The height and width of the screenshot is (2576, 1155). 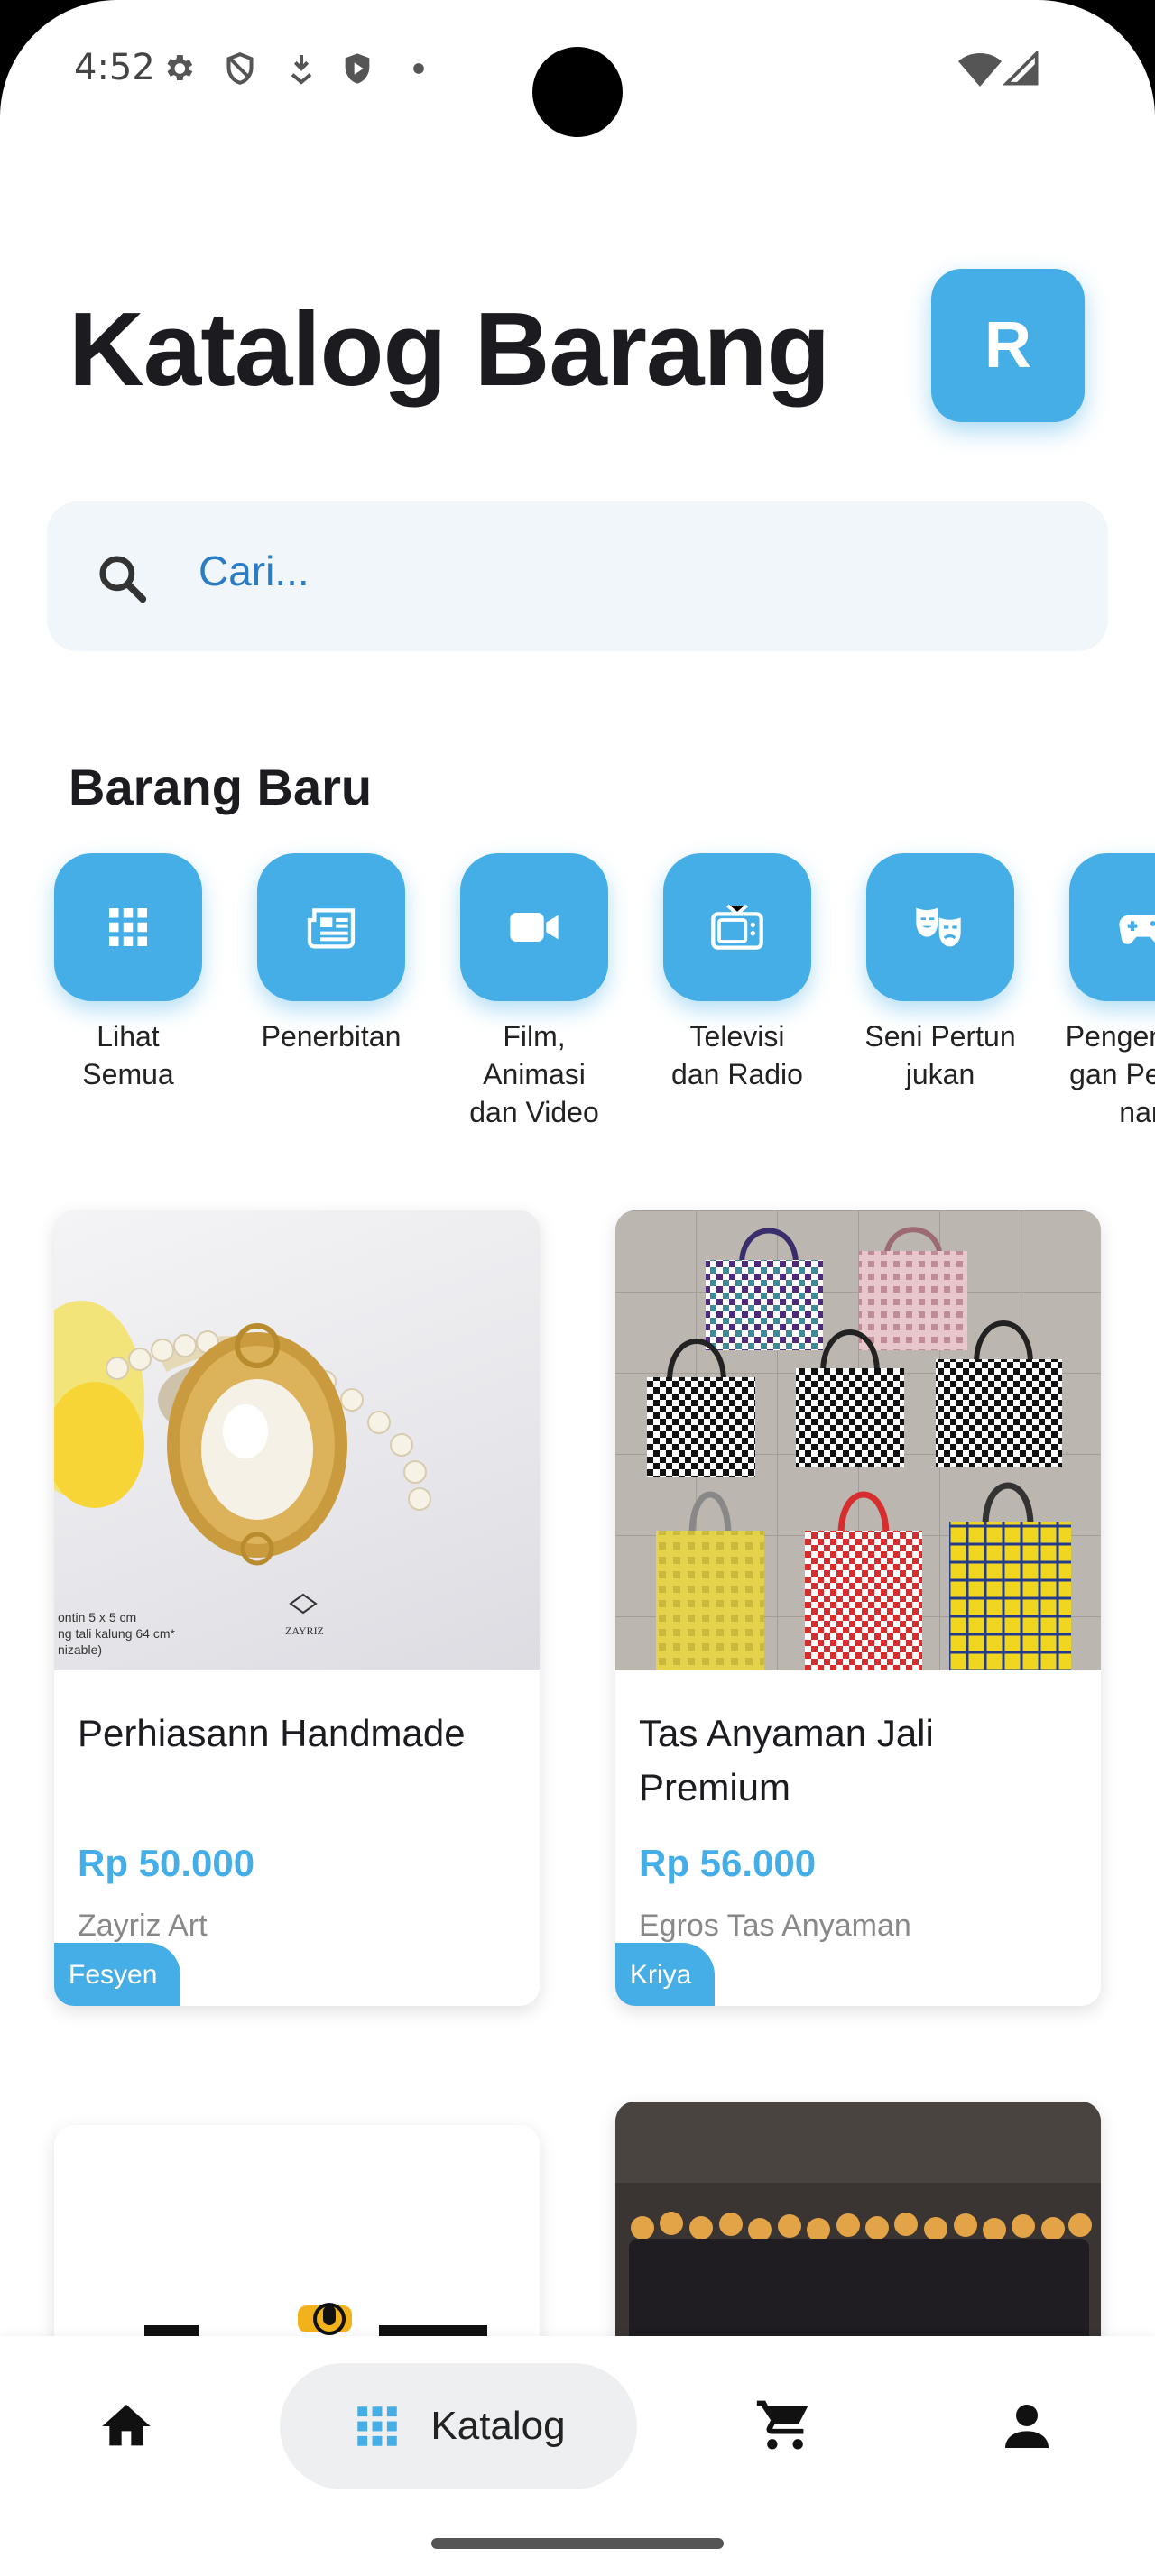 I want to click on wifi-icon, so click(x=980, y=70).